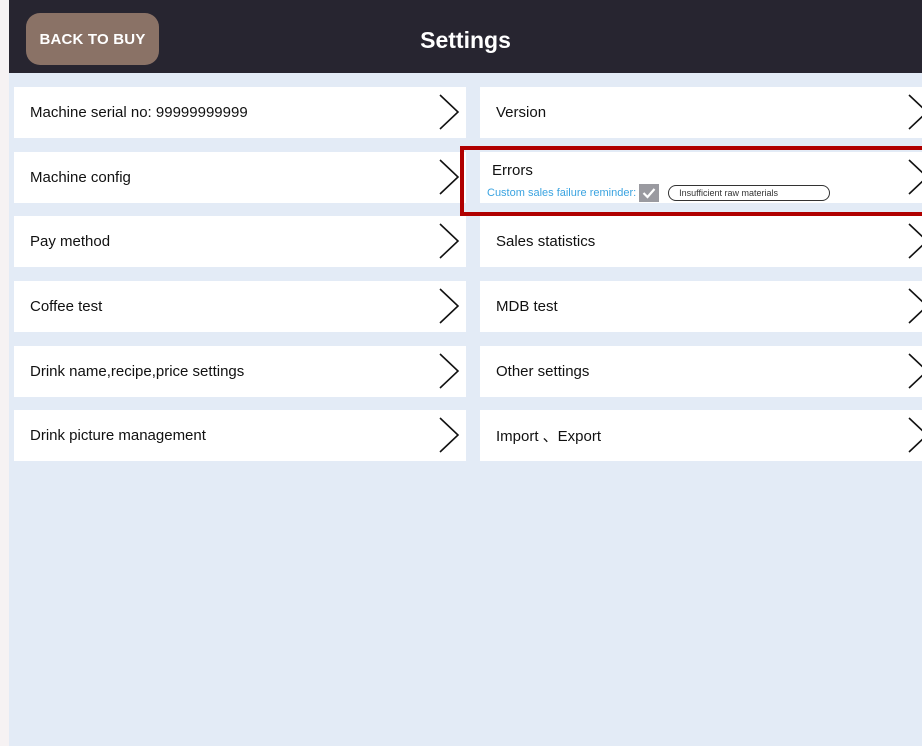  Describe the element at coordinates (749, 193) in the screenshot. I see `sales-failure-reminder-input` at that location.